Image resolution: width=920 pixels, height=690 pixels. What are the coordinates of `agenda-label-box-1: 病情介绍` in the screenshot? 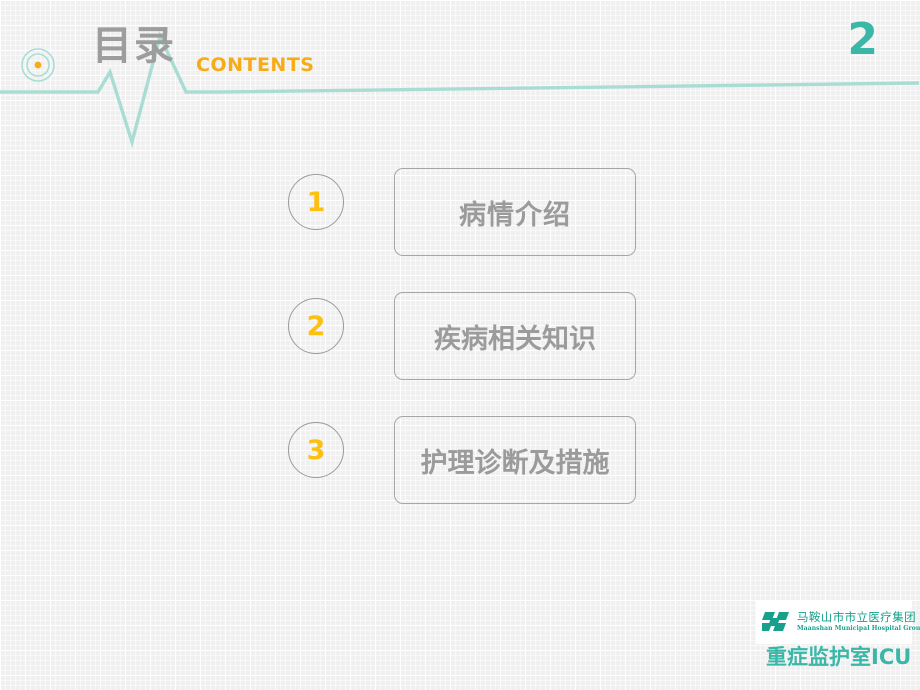 It's located at (515, 212).